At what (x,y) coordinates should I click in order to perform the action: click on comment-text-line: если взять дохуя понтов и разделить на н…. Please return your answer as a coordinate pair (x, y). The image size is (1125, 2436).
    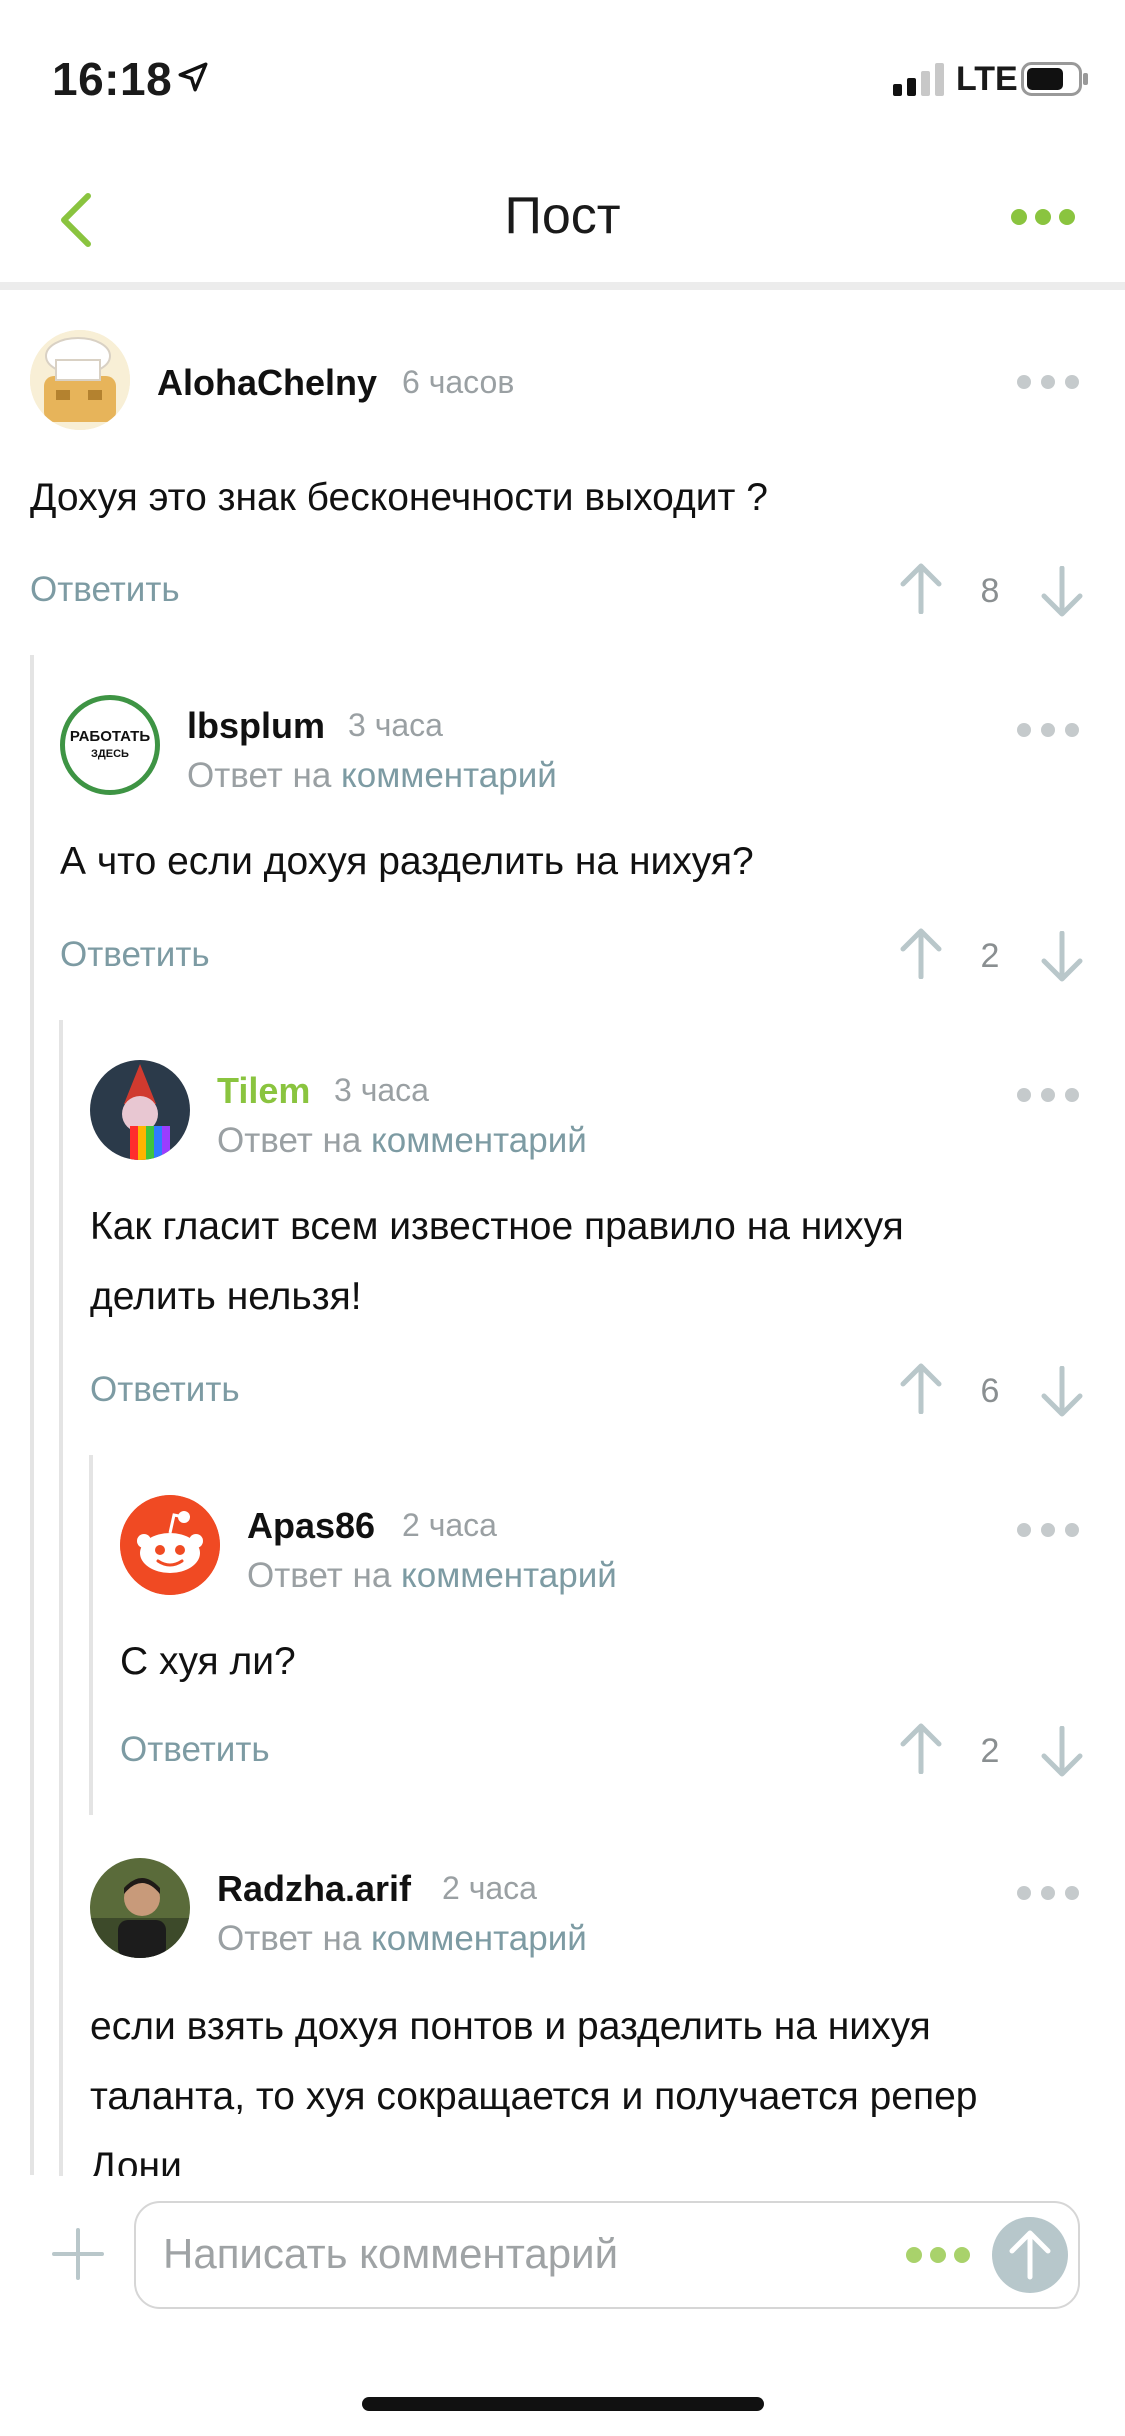
    Looking at the image, I should click on (510, 2026).